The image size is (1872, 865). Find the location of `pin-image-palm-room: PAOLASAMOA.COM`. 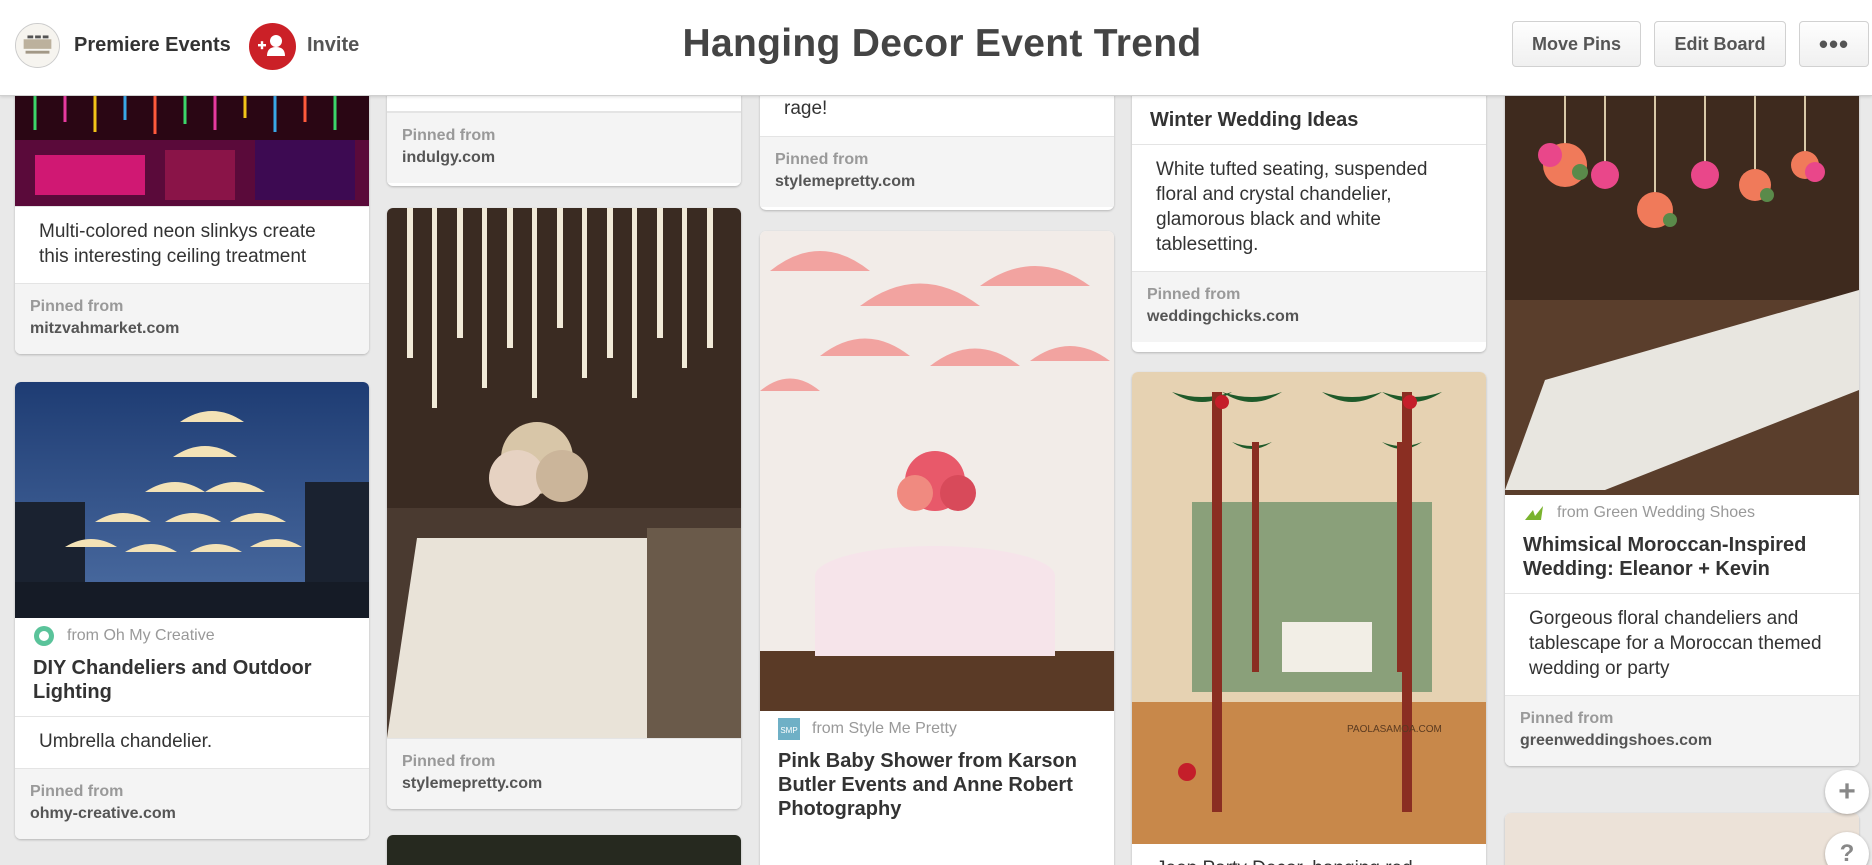

pin-image-palm-room: PAOLASAMOA.COM is located at coordinates (1309, 608).